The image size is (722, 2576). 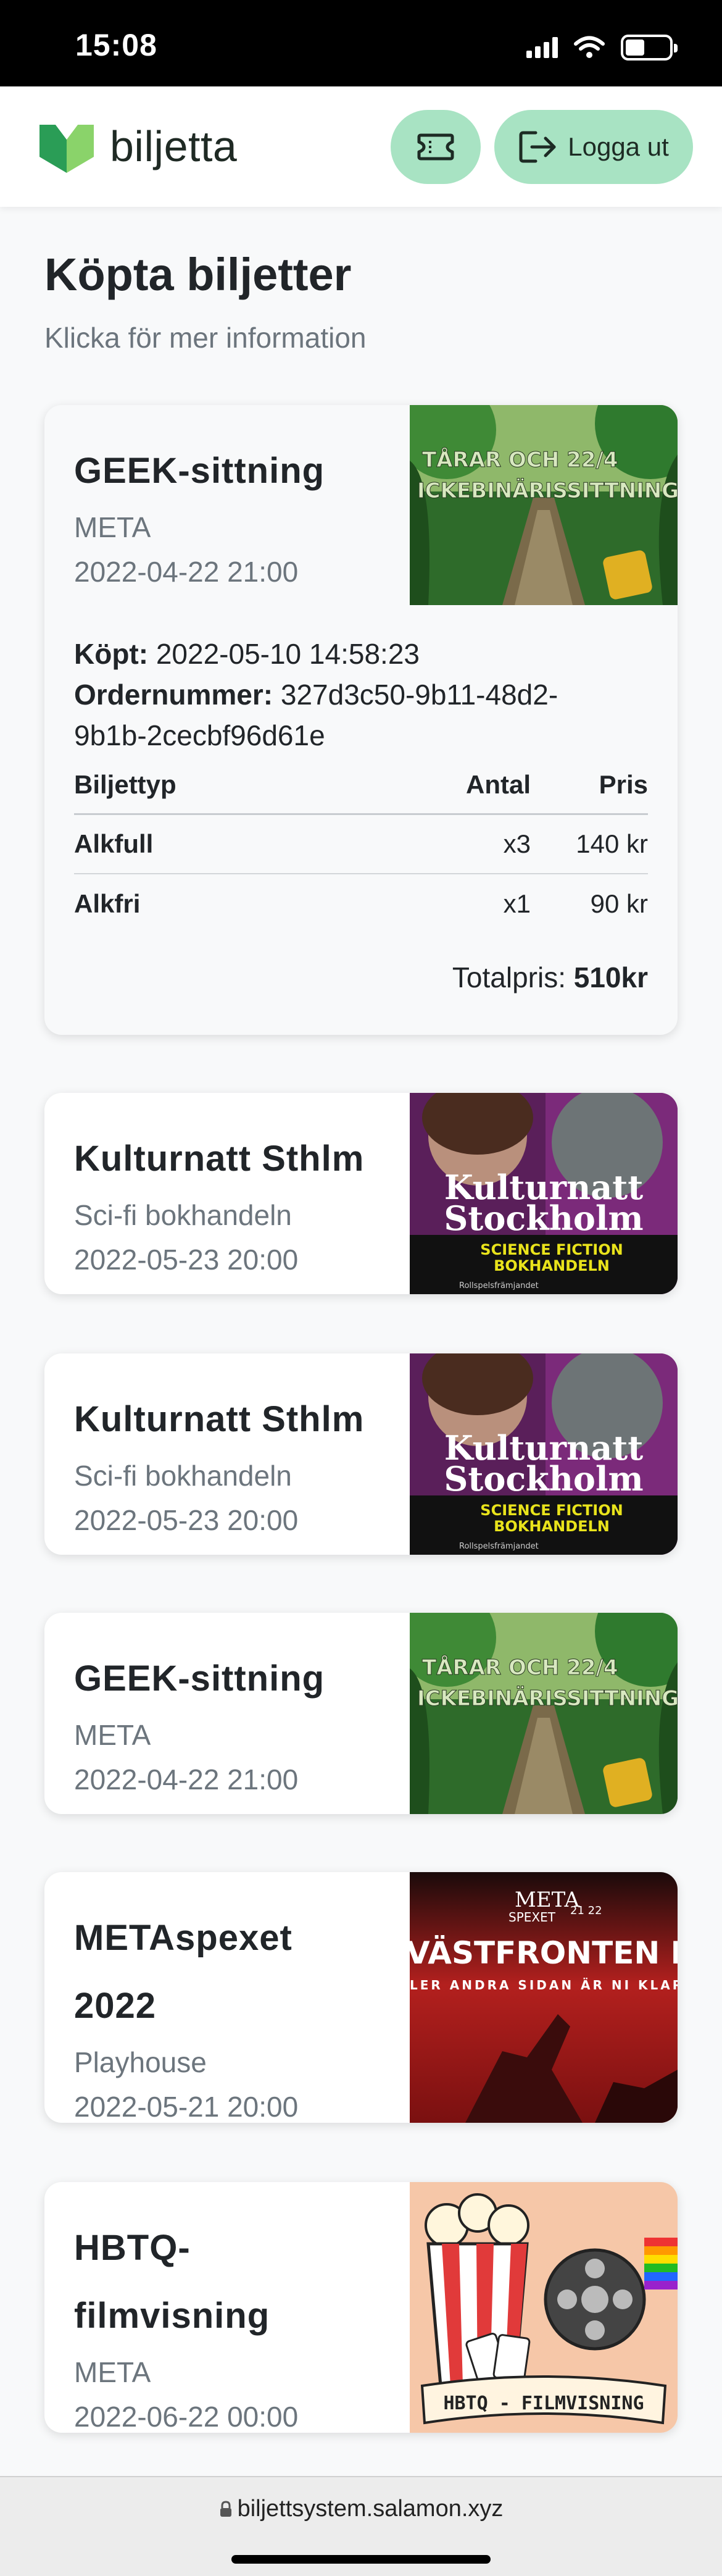 What do you see at coordinates (174, 146) in the screenshot?
I see `brand-name: biljetta` at bounding box center [174, 146].